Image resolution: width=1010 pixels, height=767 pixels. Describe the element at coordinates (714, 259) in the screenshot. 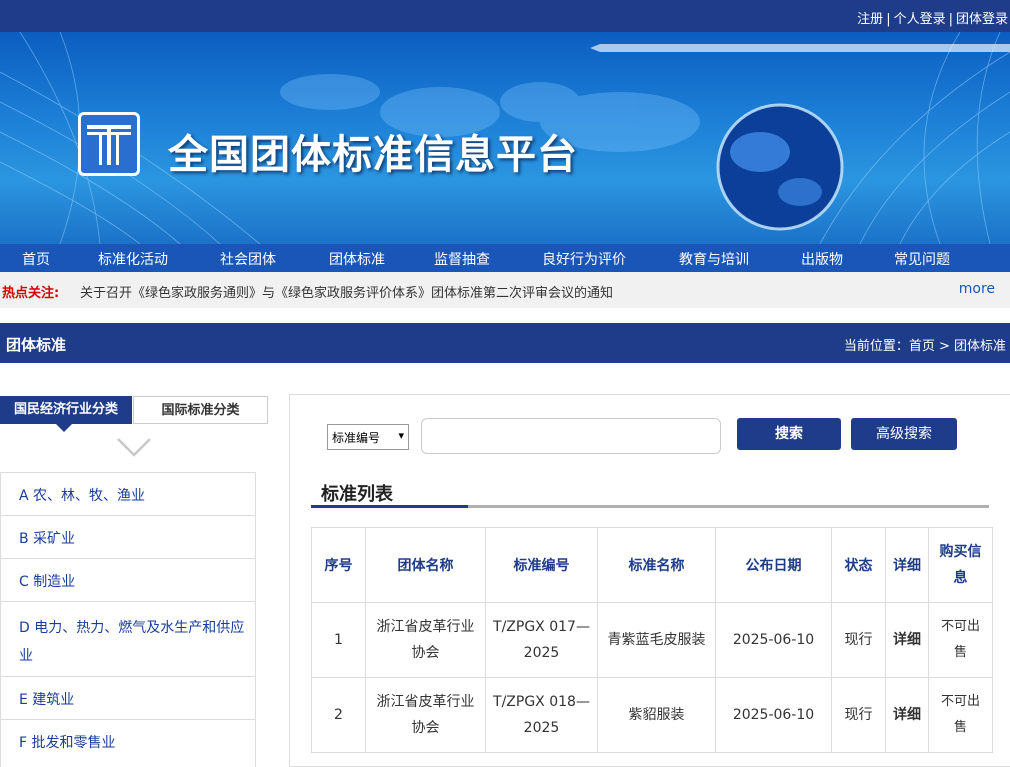

I see `nav-item-education: 教育与培训` at that location.